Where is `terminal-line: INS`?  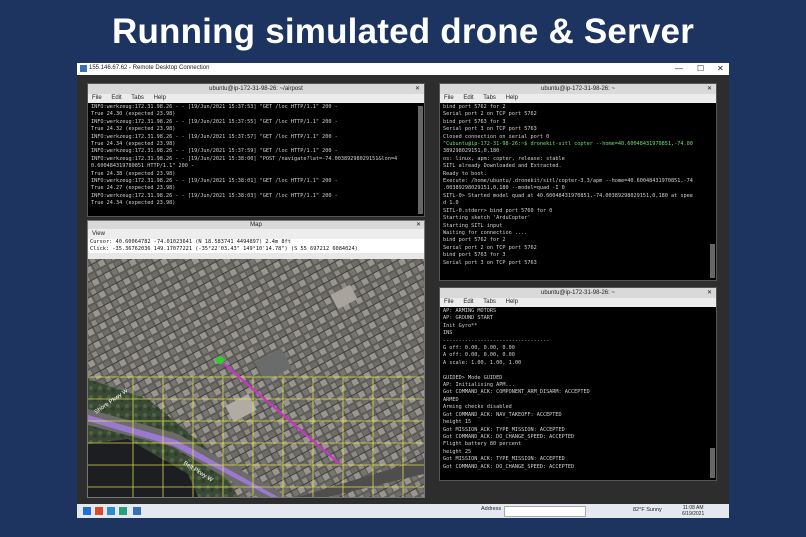
terminal-line: INS is located at coordinates (448, 333).